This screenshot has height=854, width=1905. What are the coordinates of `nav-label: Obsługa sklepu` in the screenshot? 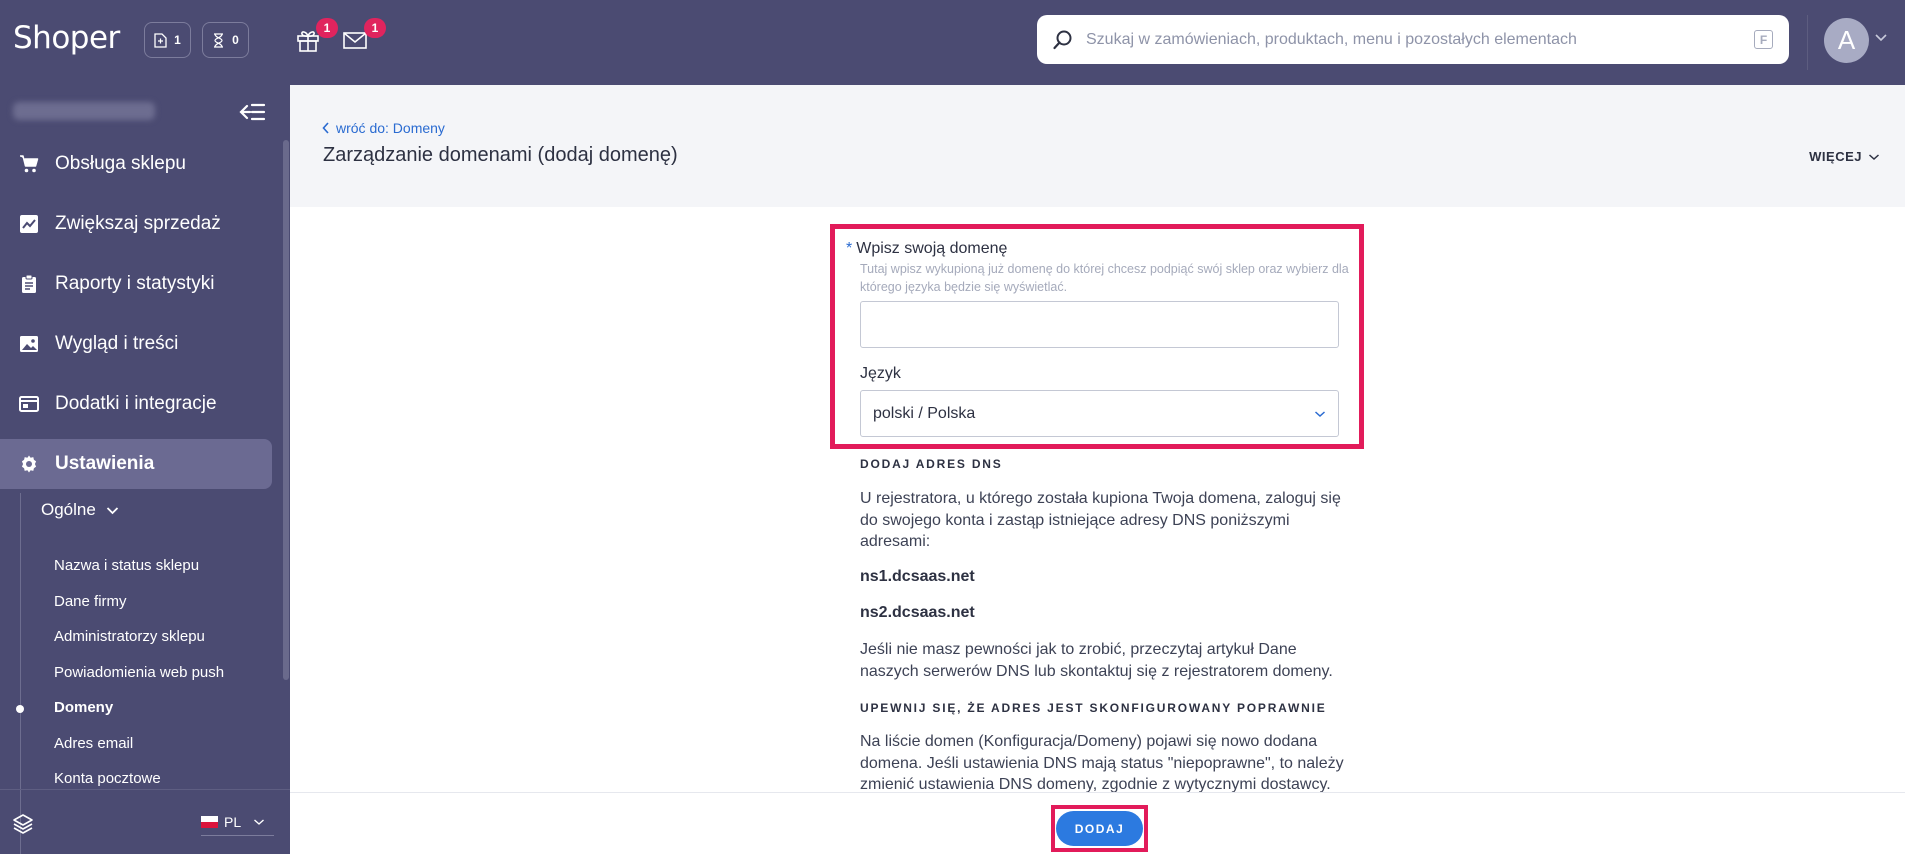 It's located at (120, 163).